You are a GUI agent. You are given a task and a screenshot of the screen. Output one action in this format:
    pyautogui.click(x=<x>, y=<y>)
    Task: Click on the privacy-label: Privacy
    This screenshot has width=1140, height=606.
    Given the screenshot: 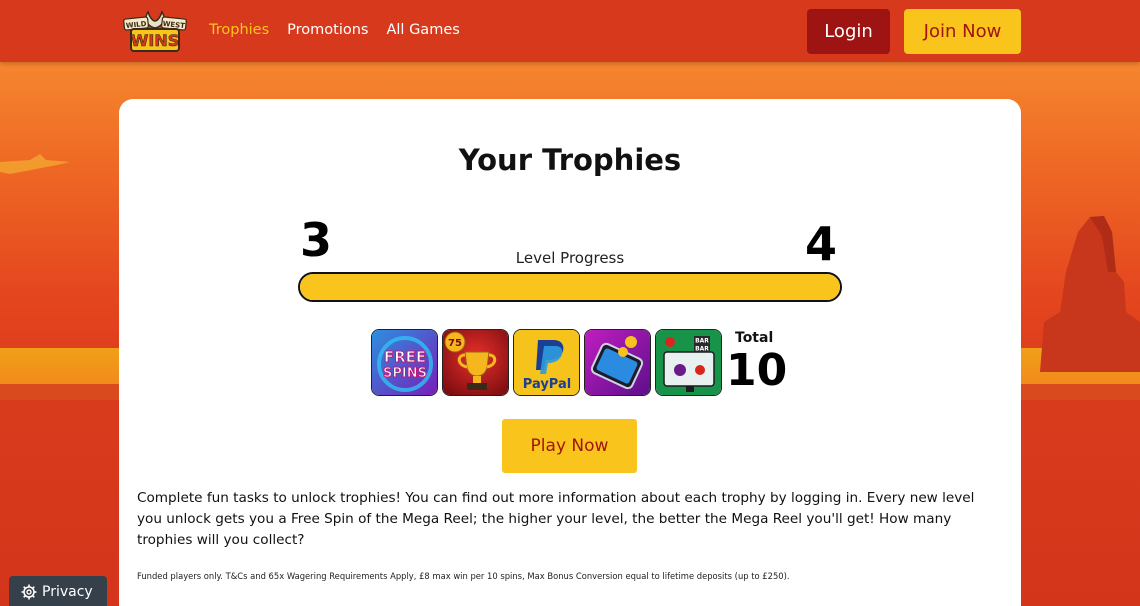 What is the action you would take?
    pyautogui.click(x=67, y=592)
    